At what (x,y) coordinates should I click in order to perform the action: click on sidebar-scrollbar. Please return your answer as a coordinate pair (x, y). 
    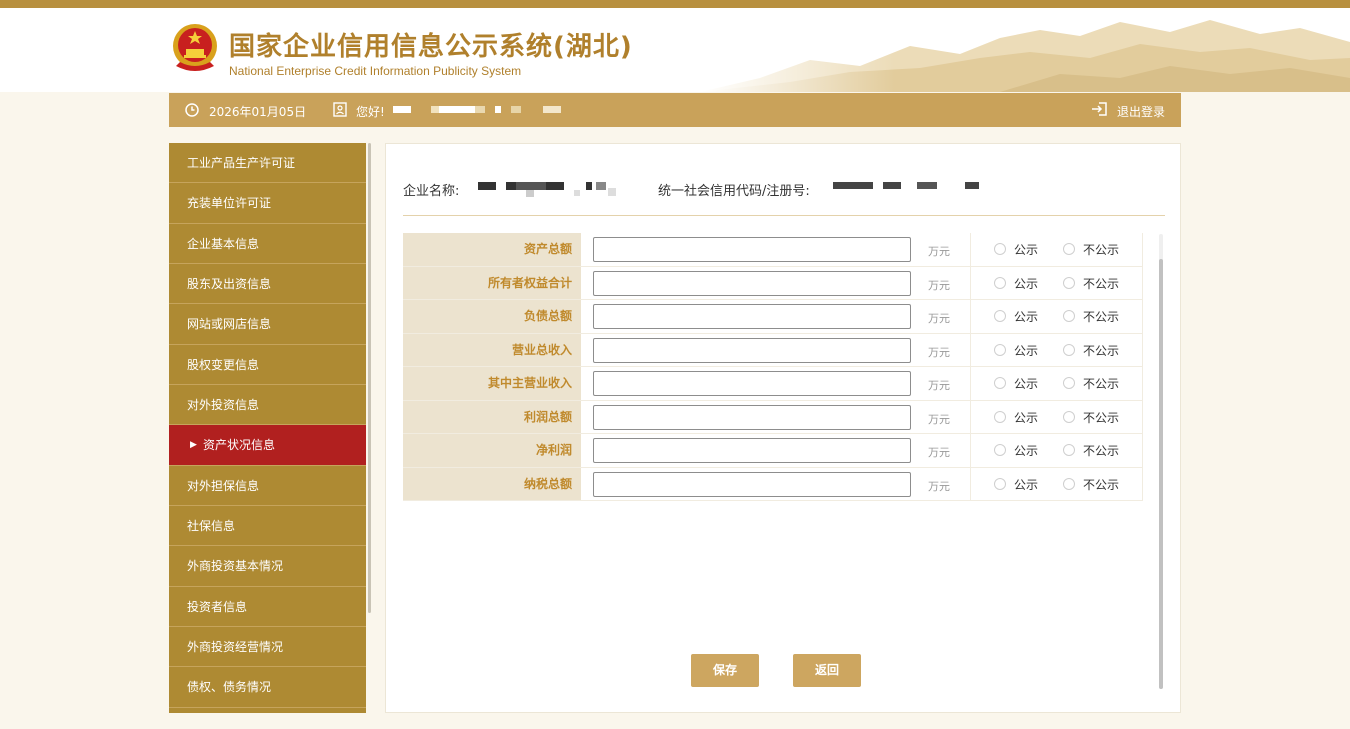
    Looking at the image, I should click on (369, 378).